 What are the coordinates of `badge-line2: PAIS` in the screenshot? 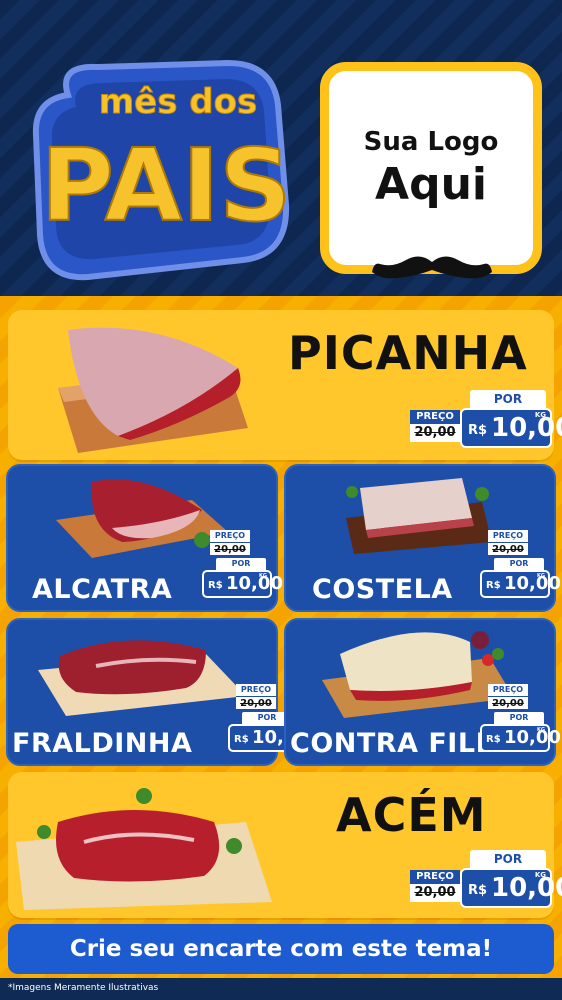 It's located at (165, 185).